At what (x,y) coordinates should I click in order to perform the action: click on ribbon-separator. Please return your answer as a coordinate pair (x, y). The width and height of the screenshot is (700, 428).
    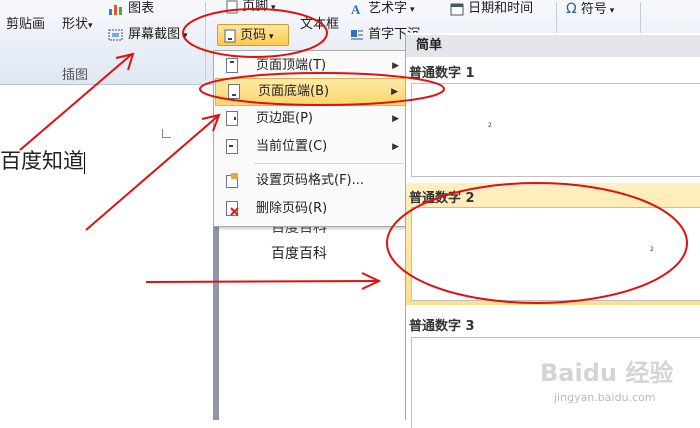
    Looking at the image, I should click on (205, 41).